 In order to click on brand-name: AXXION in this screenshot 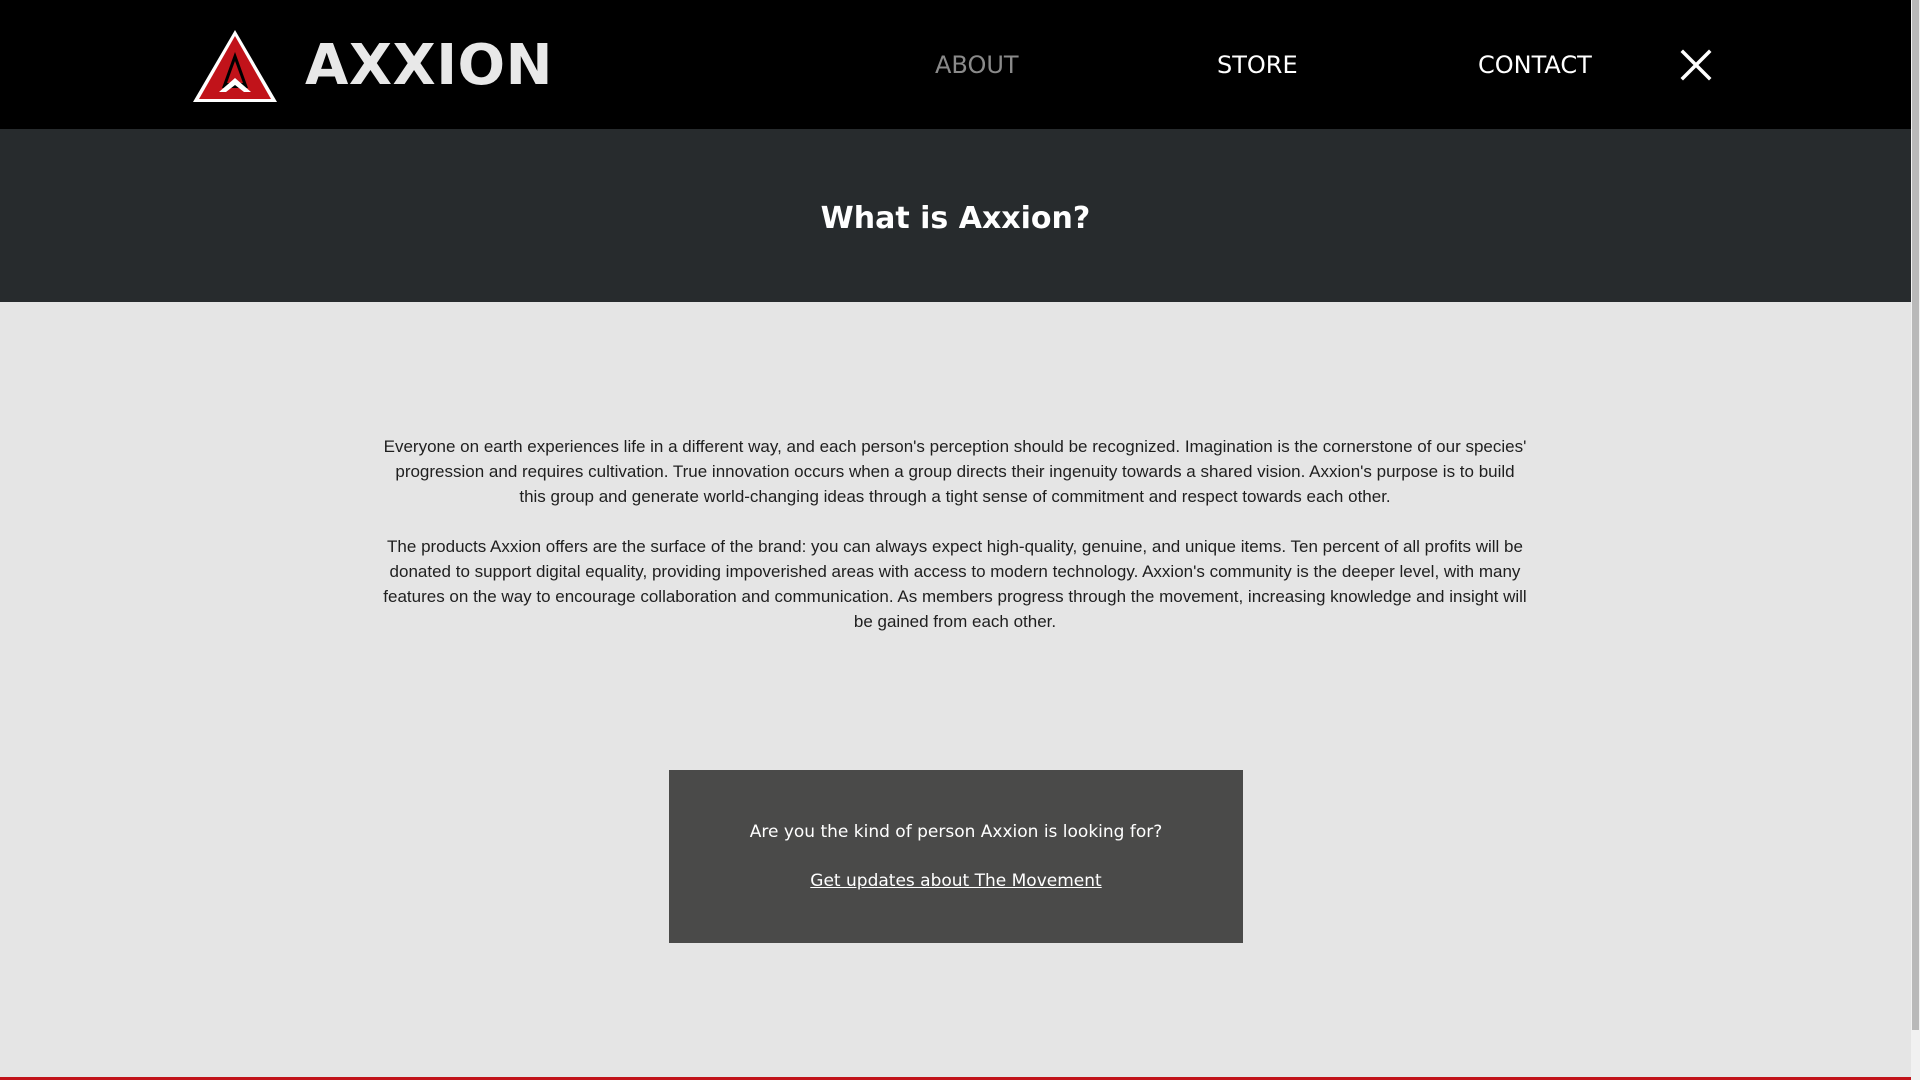, I will do `click(429, 65)`.